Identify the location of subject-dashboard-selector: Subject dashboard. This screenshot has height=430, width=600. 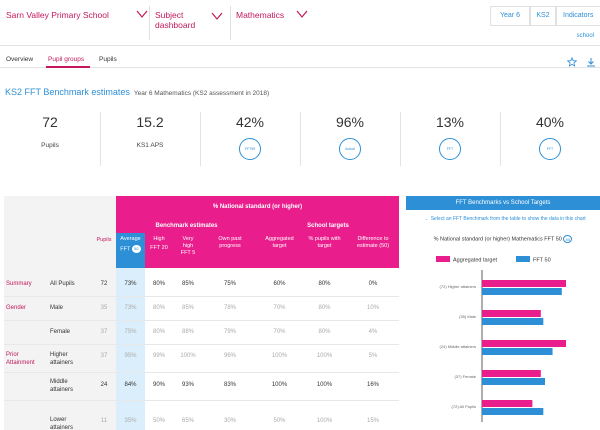
(189, 20).